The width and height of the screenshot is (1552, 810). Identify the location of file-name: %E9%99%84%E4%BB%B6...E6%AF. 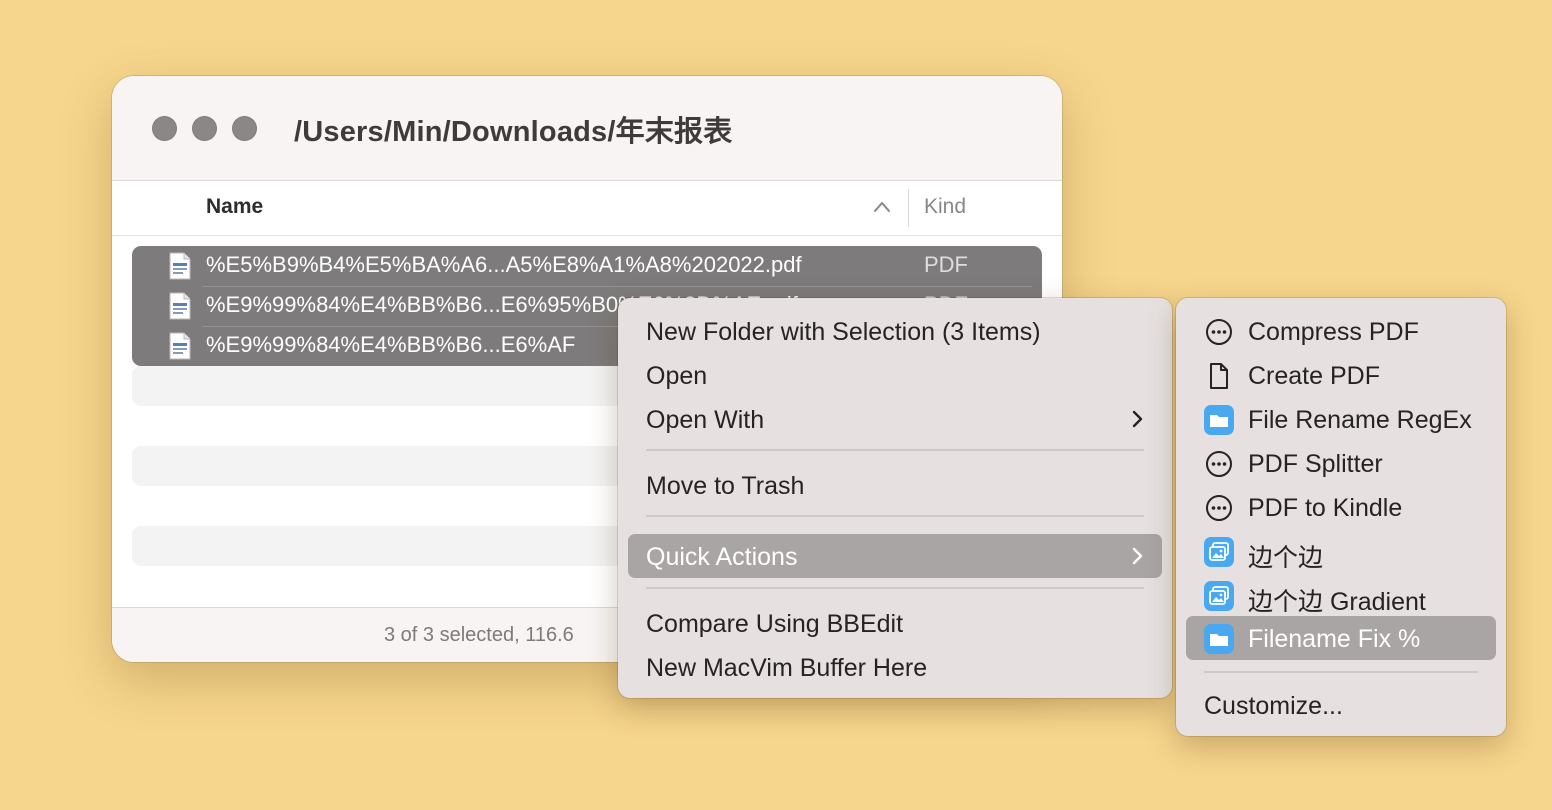
(391, 344).